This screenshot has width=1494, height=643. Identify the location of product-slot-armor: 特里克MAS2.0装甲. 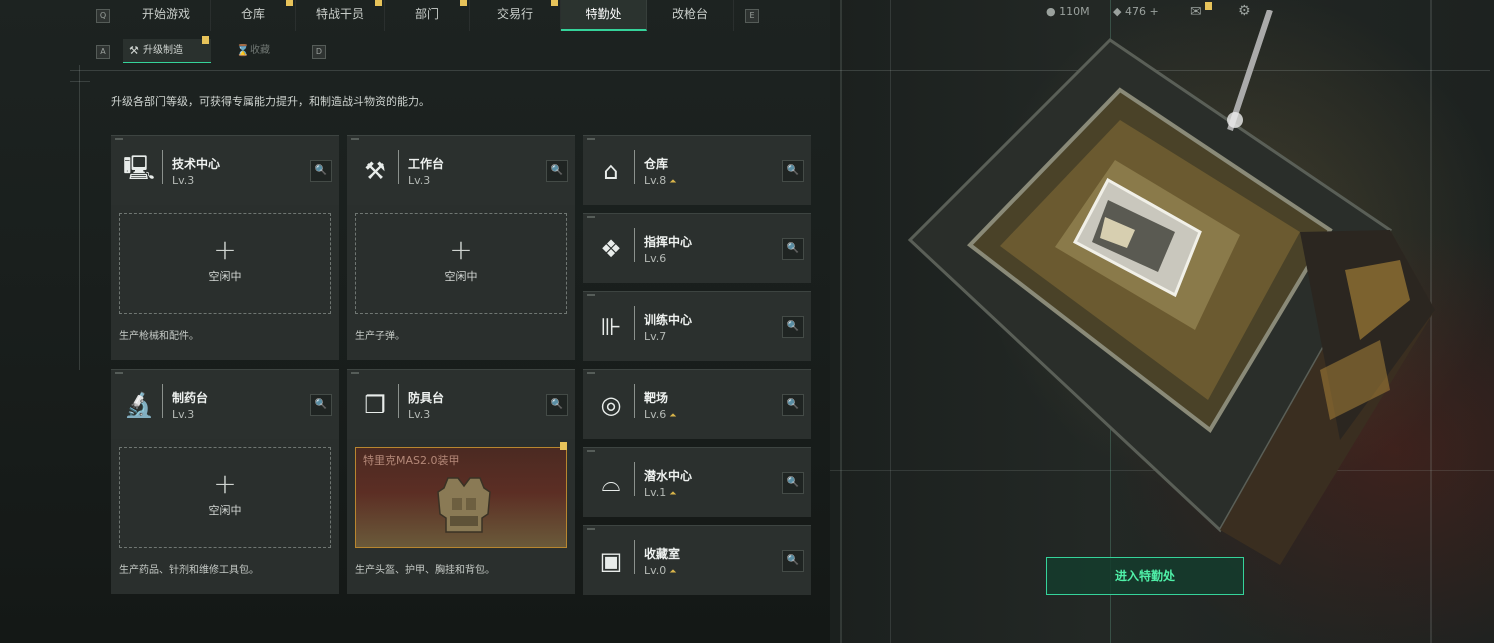
(461, 495).